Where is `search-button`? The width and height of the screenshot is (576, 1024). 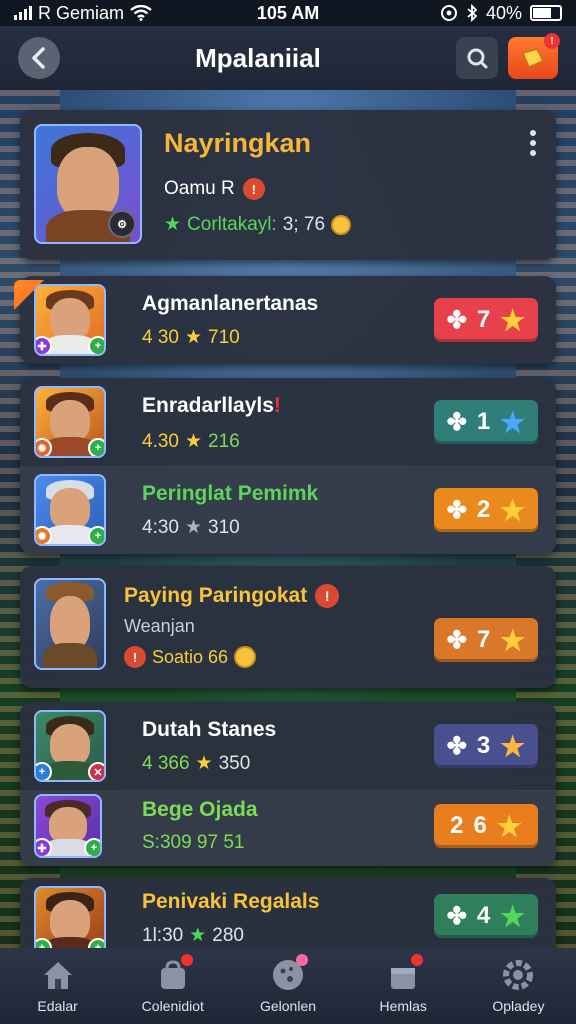
search-button is located at coordinates (477, 58).